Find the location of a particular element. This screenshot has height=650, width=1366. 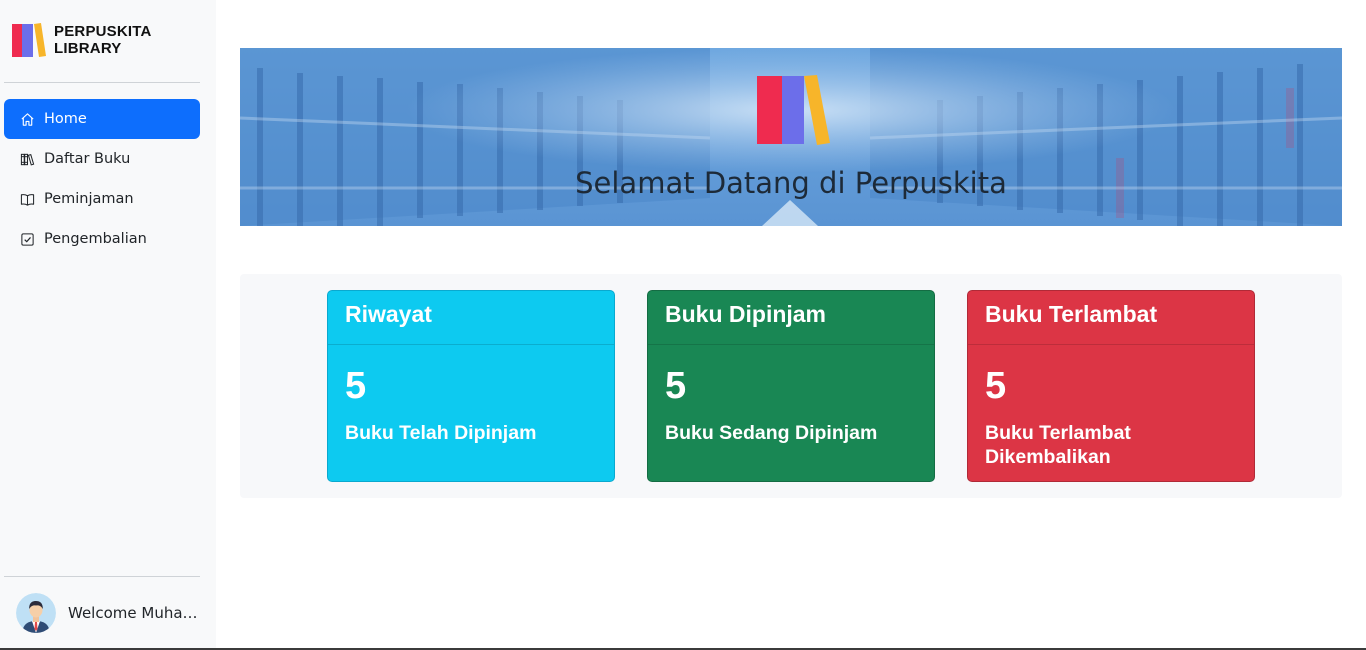

card-title: Buku Terlambat is located at coordinates (1111, 318).